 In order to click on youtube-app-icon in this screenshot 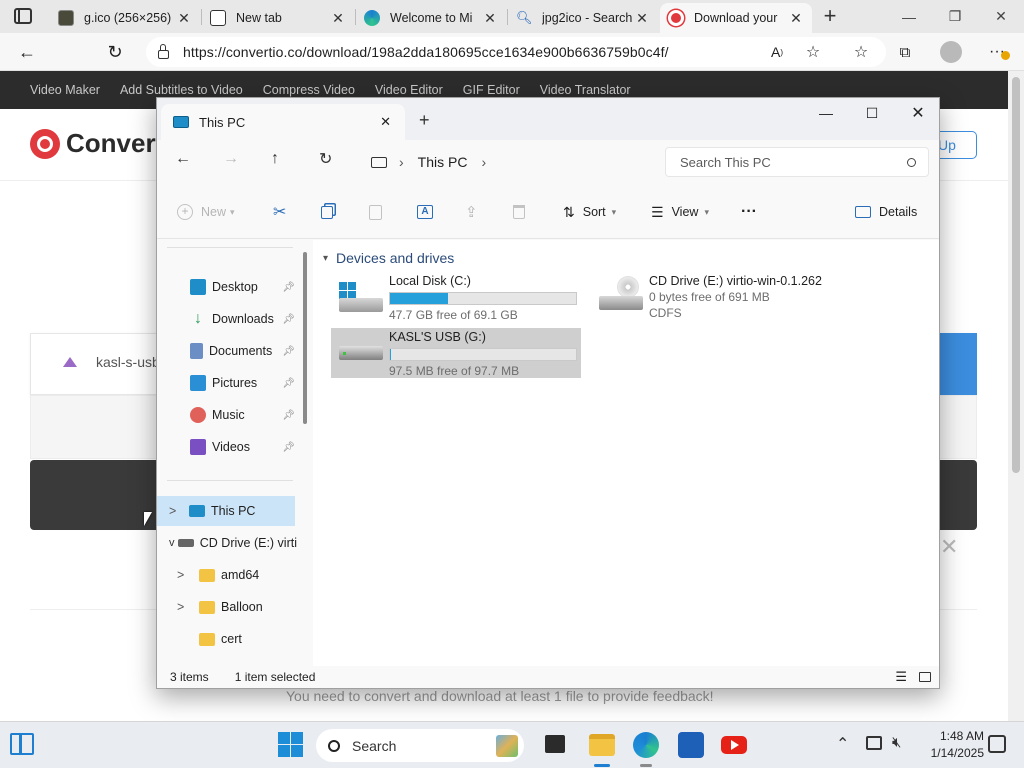, I will do `click(734, 745)`.